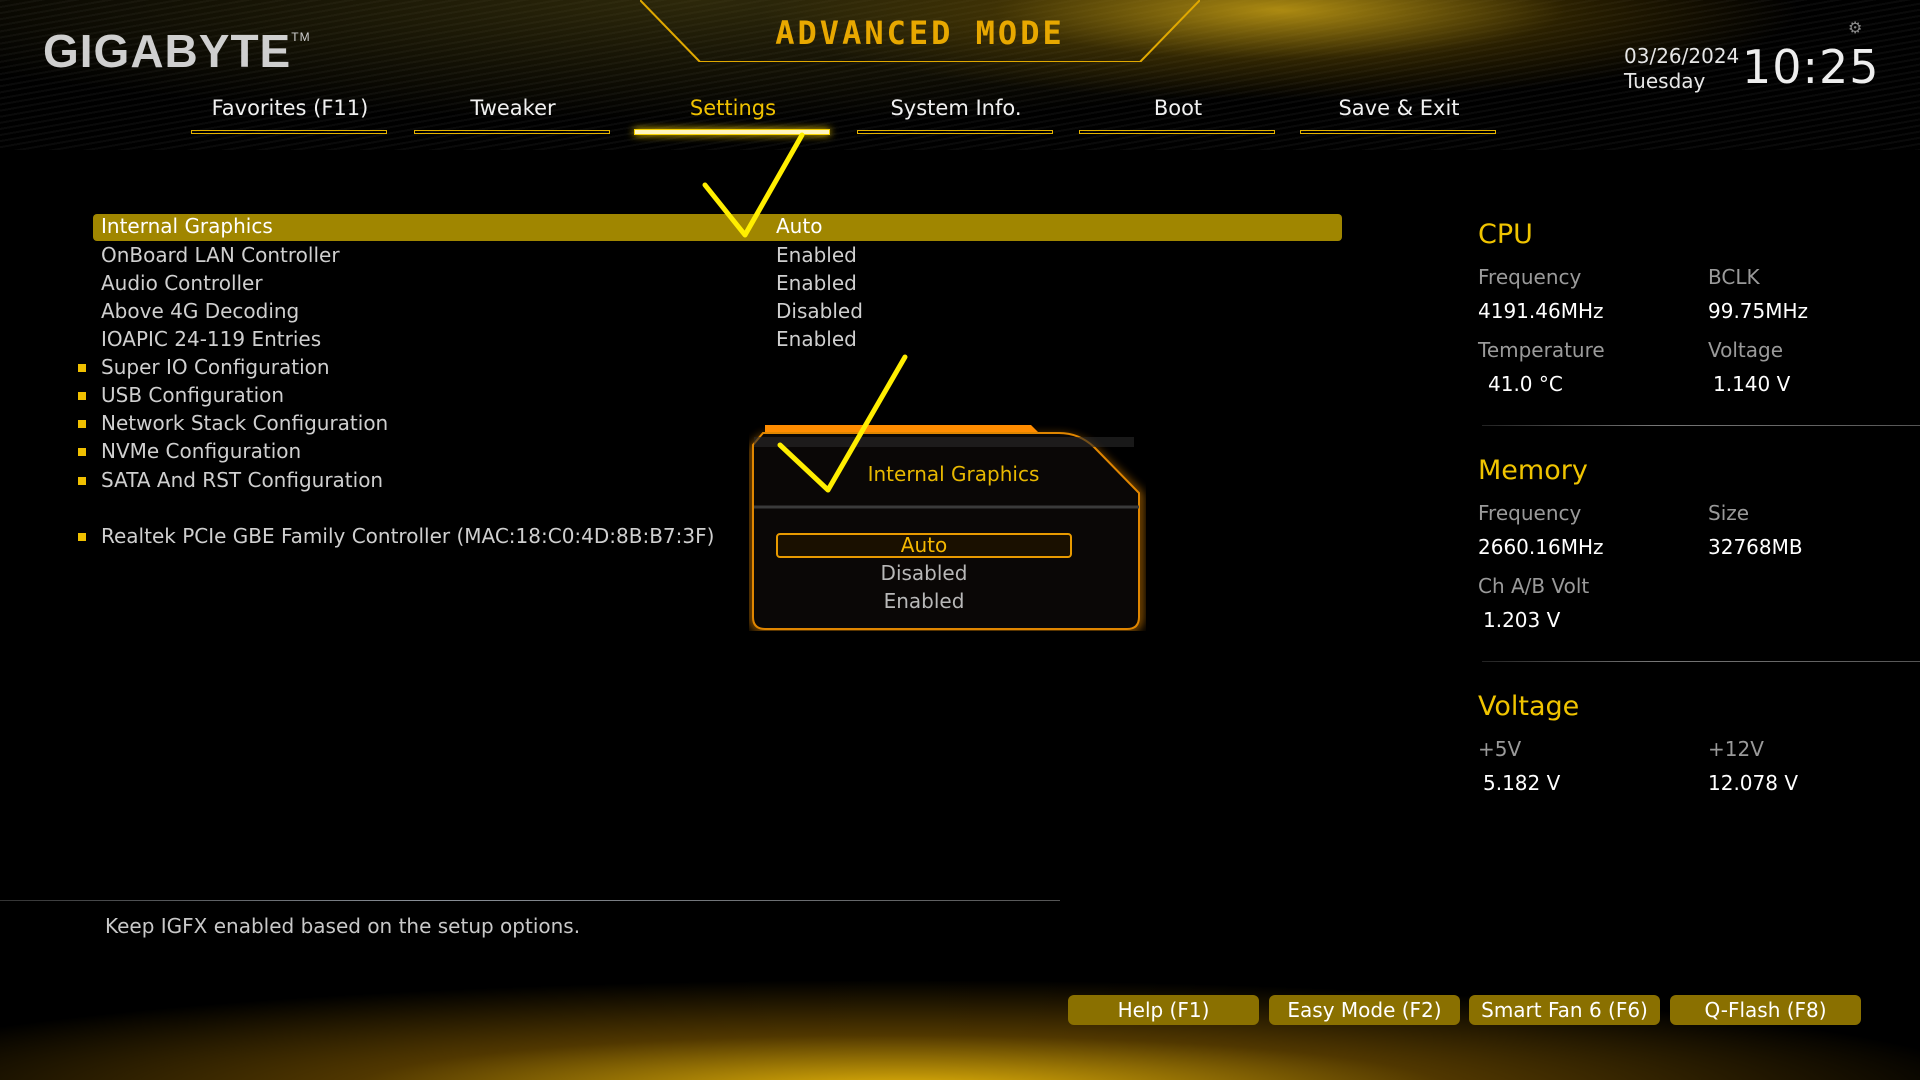 The height and width of the screenshot is (1080, 1920). What do you see at coordinates (1500, 749) in the screenshot?
I see `voltage-5v-label: +5V` at bounding box center [1500, 749].